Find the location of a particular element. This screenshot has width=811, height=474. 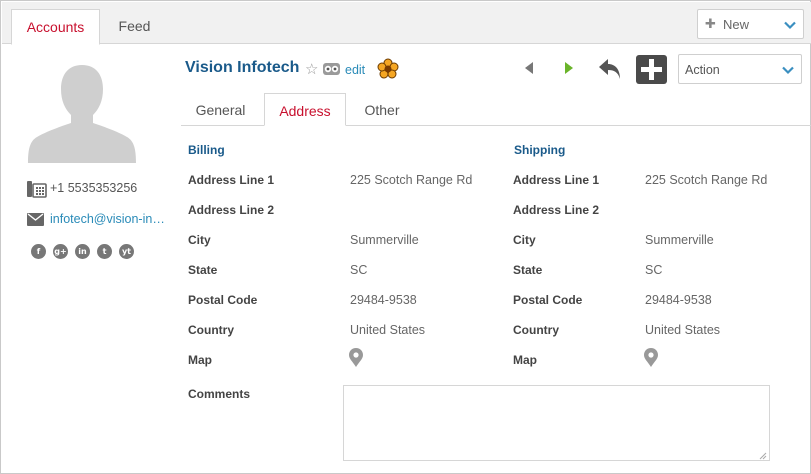

phone-icon is located at coordinates (37, 190).